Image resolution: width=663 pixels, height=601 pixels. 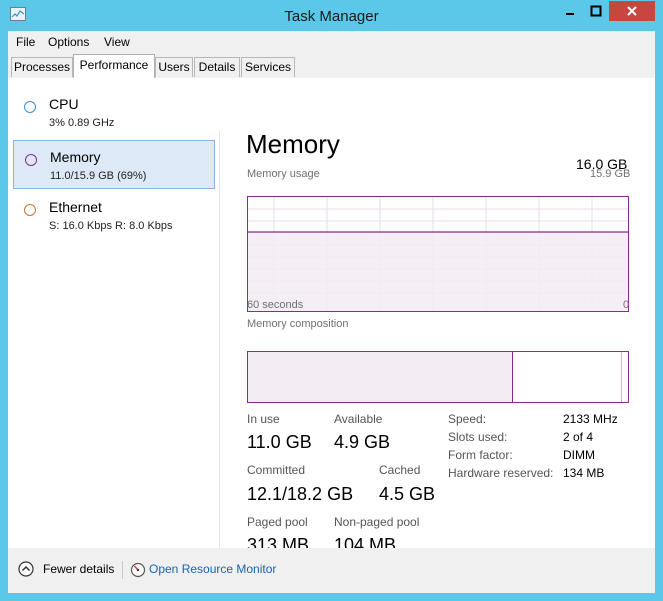 What do you see at coordinates (400, 470) in the screenshot?
I see `cached-label: Cached` at bounding box center [400, 470].